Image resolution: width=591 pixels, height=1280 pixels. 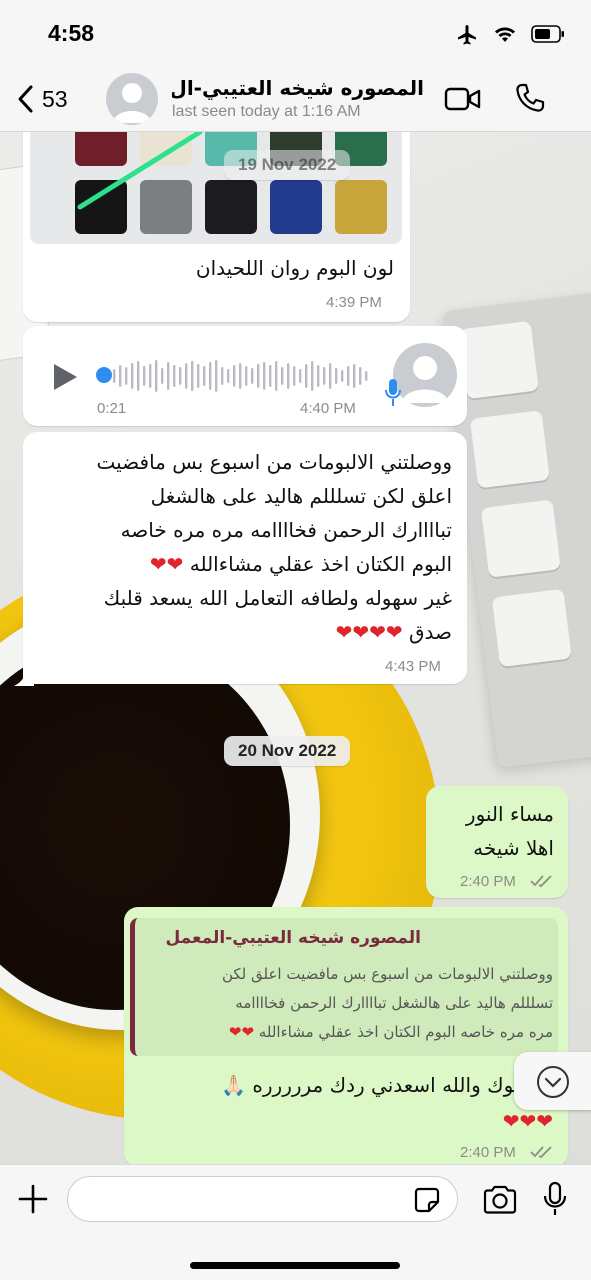 What do you see at coordinates (328, 408) in the screenshot?
I see `message-time: 4:40 PM` at bounding box center [328, 408].